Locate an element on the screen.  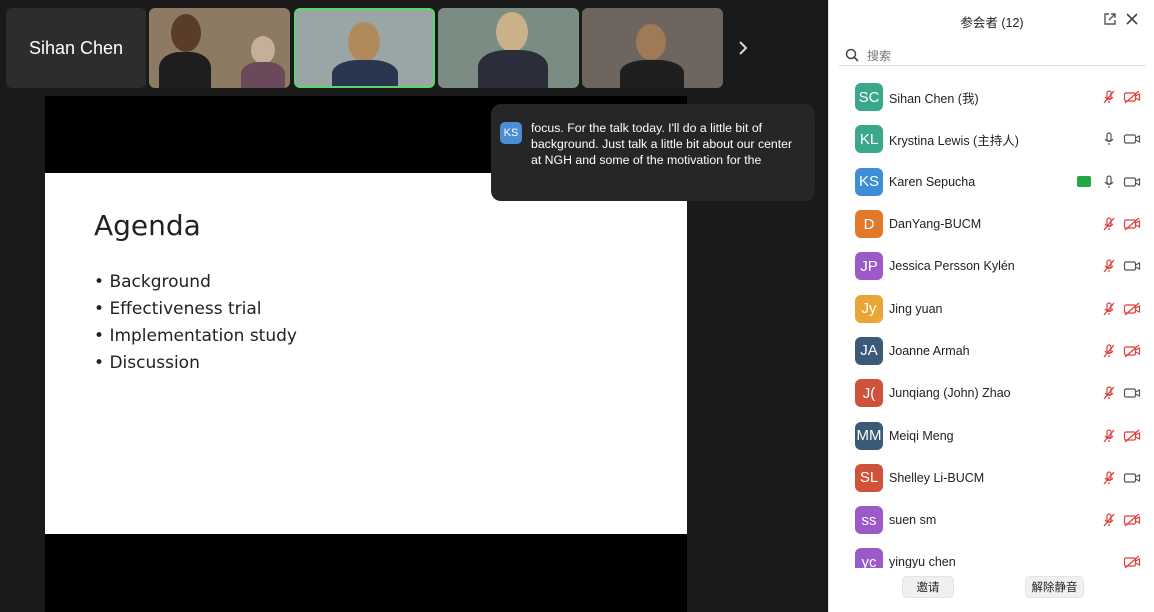
participant-row: Jy Jing yuan is located at coordinates (991, 308).